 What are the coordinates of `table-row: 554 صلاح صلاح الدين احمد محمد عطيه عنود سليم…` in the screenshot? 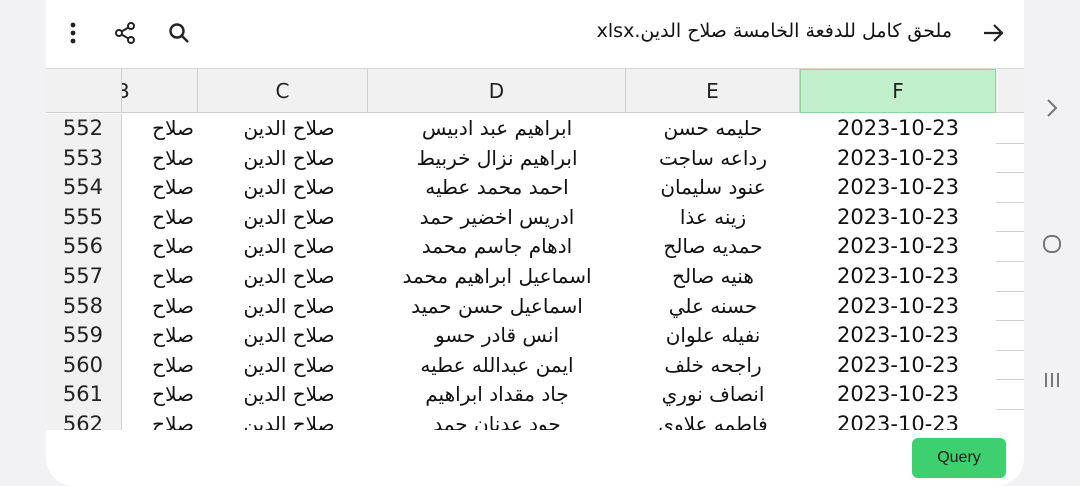 It's located at (535, 188).